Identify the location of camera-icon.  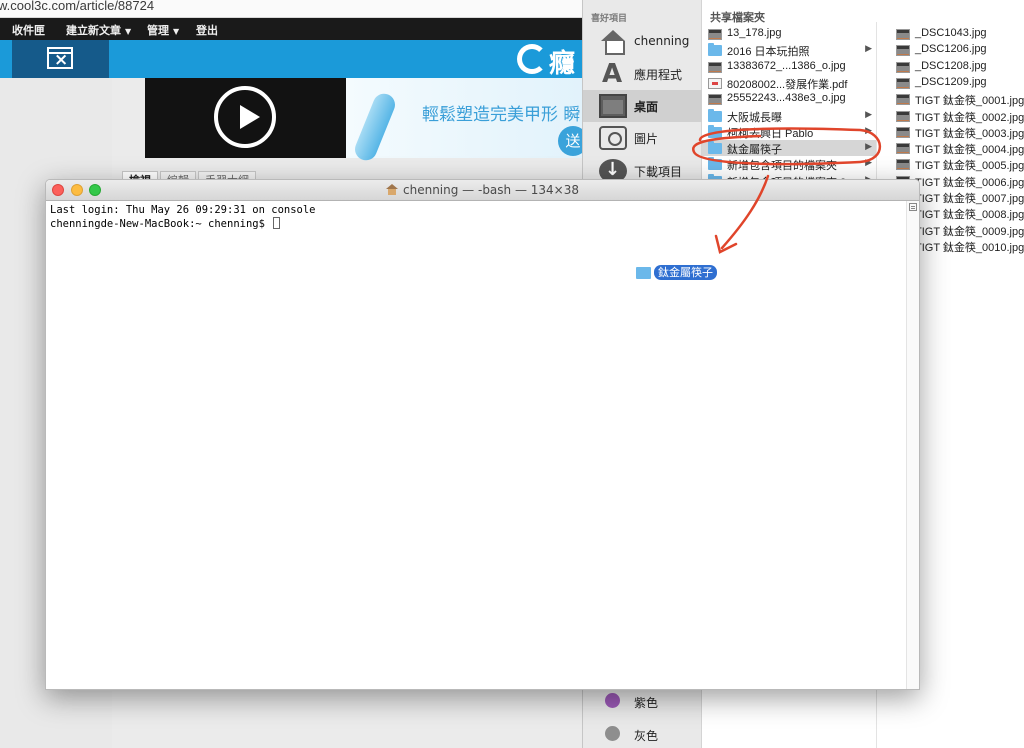
(613, 138).